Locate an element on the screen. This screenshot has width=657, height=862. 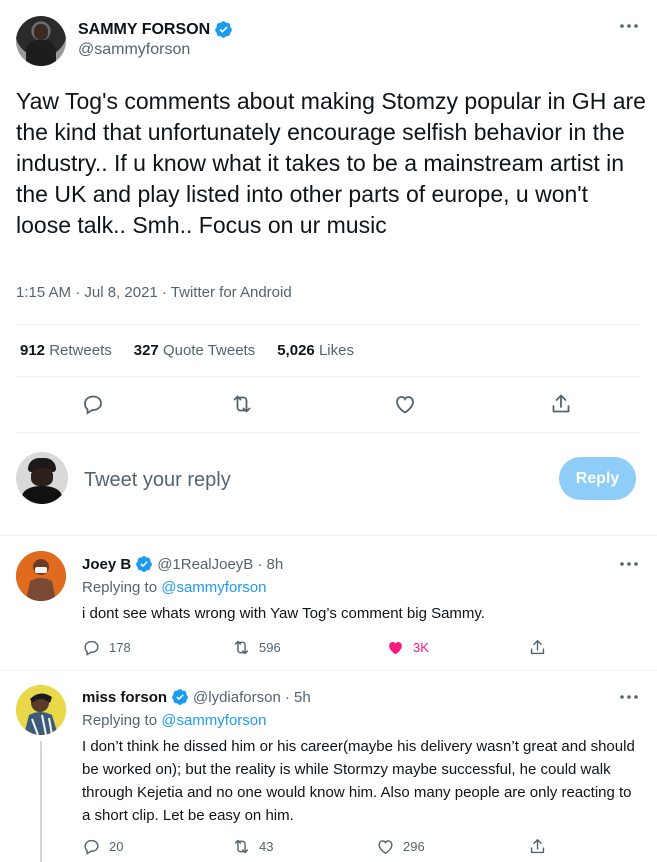
quotes-stat: 327 Quote Tweets is located at coordinates (194, 350).